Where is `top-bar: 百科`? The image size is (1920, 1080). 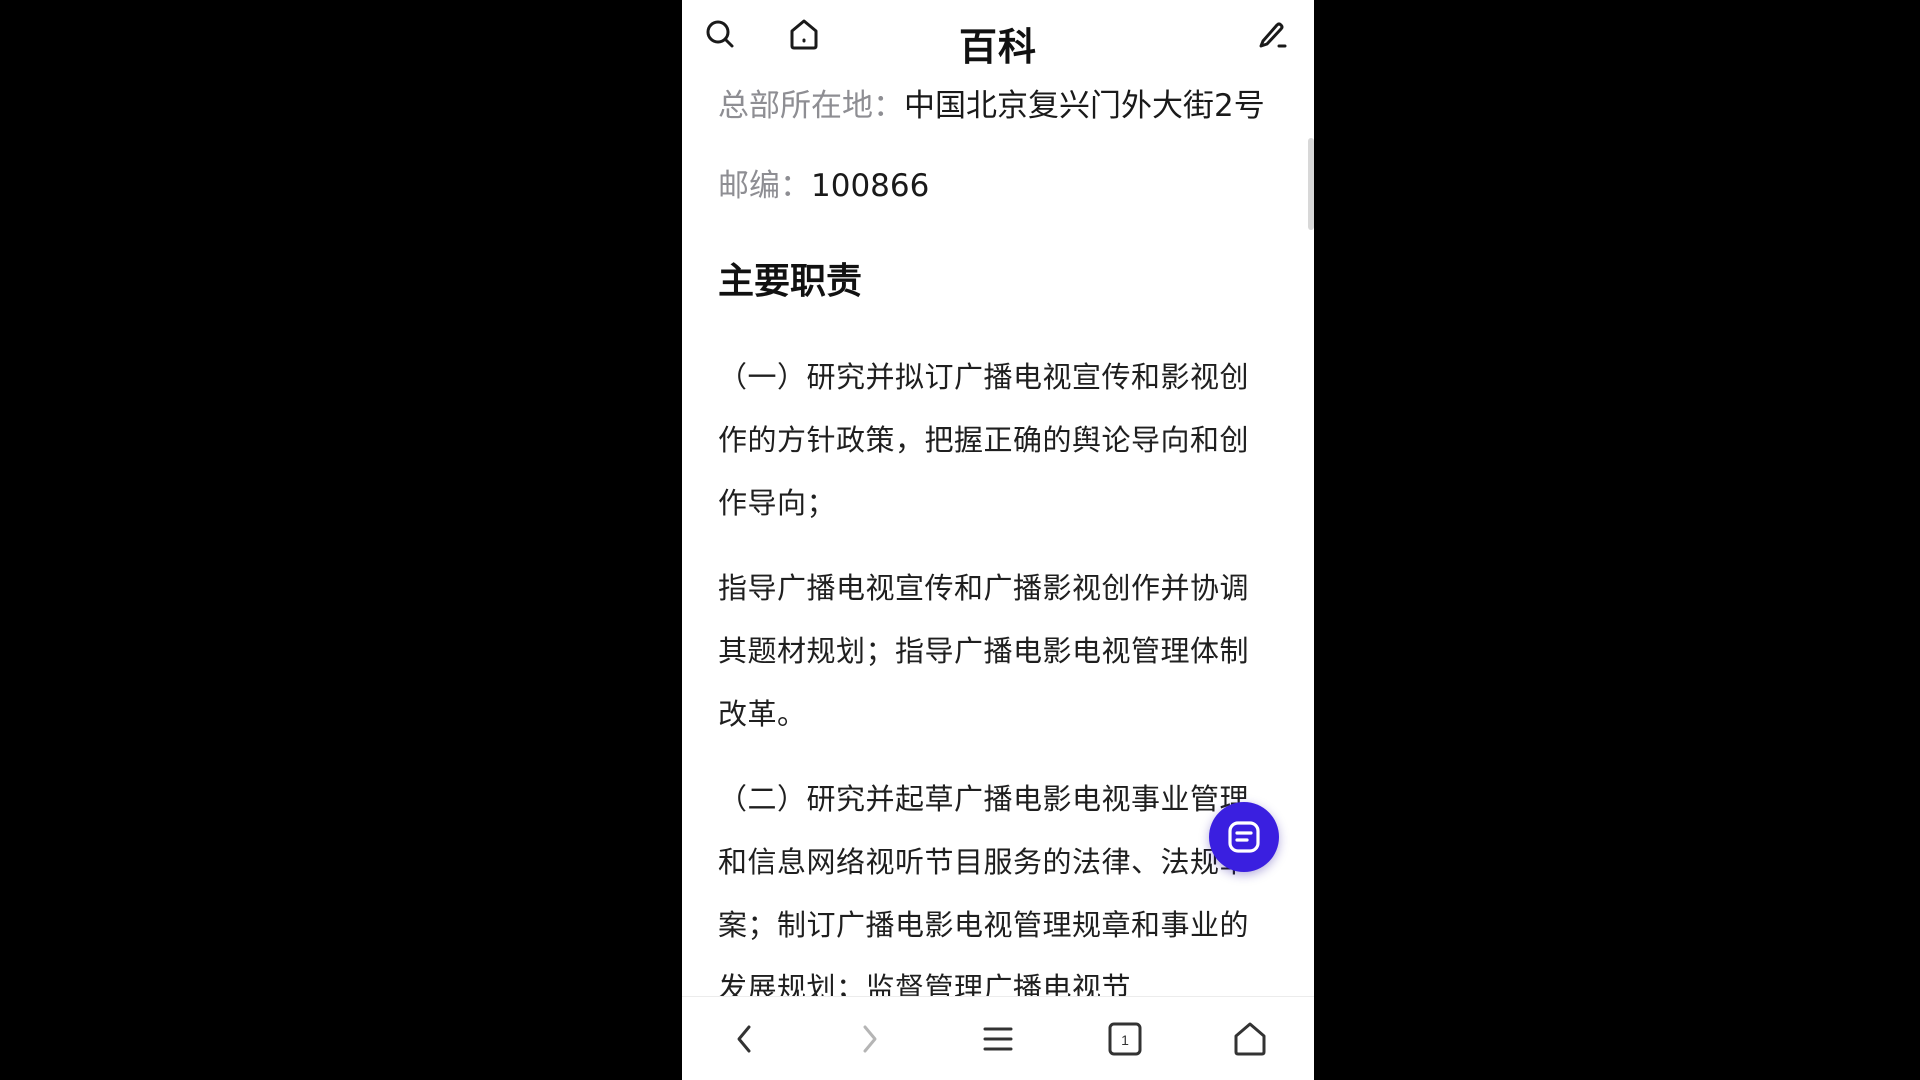
top-bar: 百科 is located at coordinates (998, 39).